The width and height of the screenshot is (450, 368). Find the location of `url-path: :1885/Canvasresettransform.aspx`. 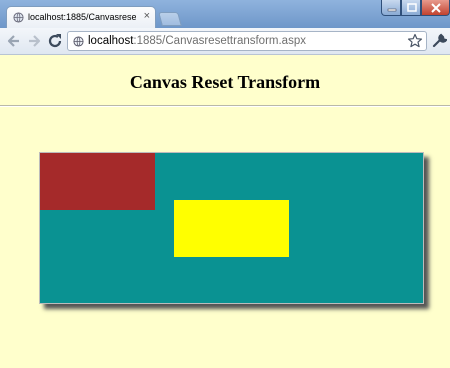

url-path: :1885/Canvasresettransform.aspx is located at coordinates (219, 41).